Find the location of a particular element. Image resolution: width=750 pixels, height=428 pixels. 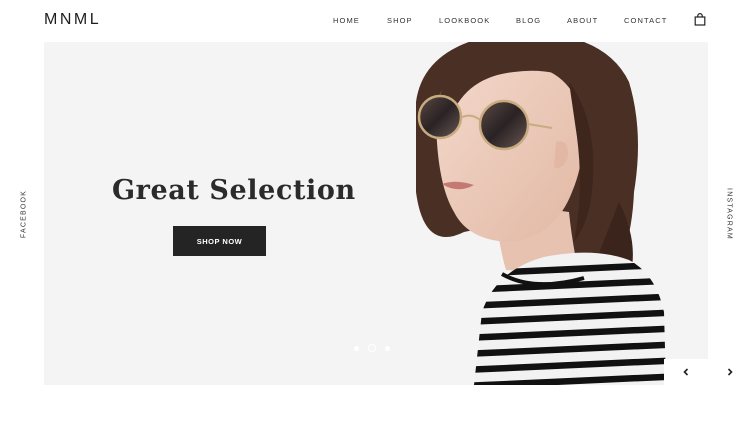

nav-item-contact: CONTACT is located at coordinates (645, 20).